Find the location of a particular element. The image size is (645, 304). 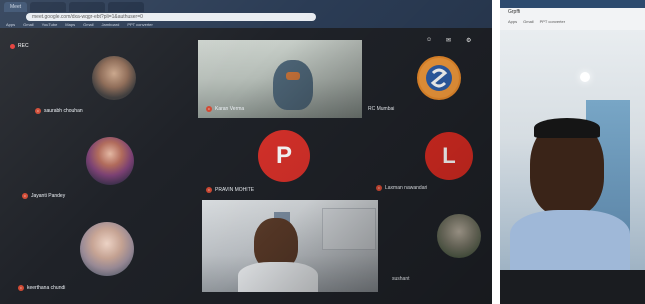

participant-initial-avatar: P is located at coordinates (284, 156).